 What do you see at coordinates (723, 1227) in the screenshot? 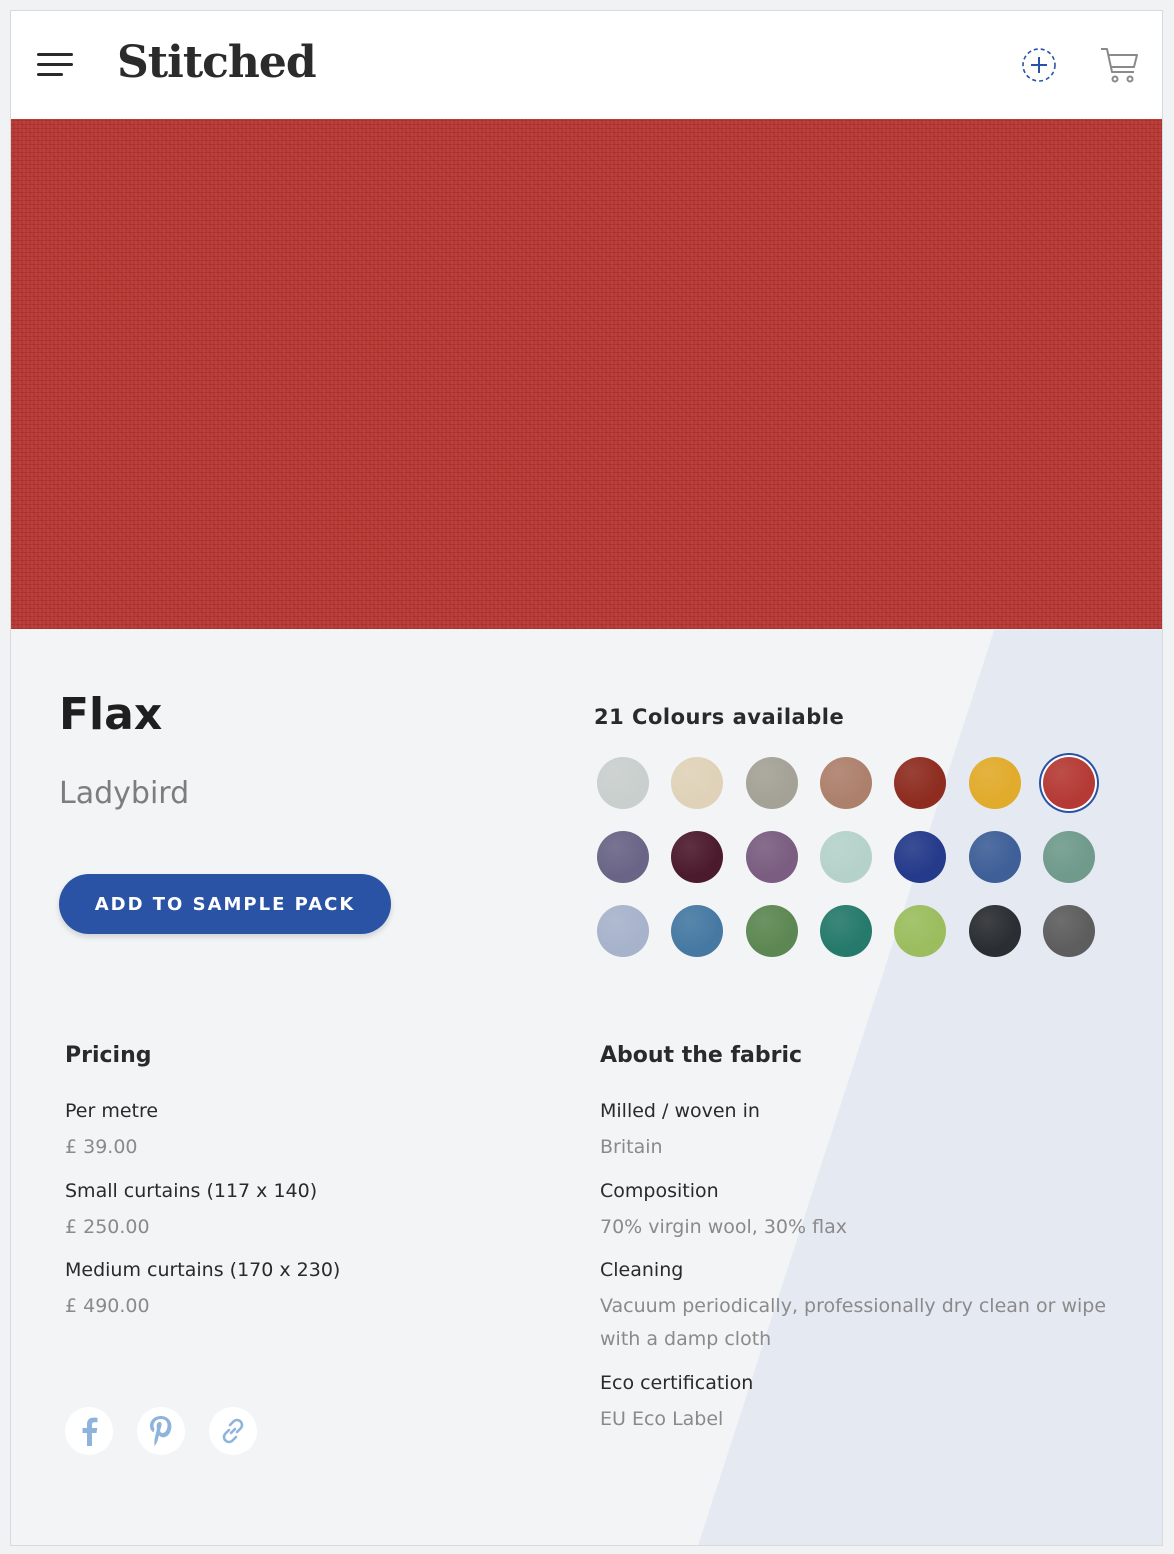
I see `about-value: 70% virgin wool, 30% flax` at bounding box center [723, 1227].